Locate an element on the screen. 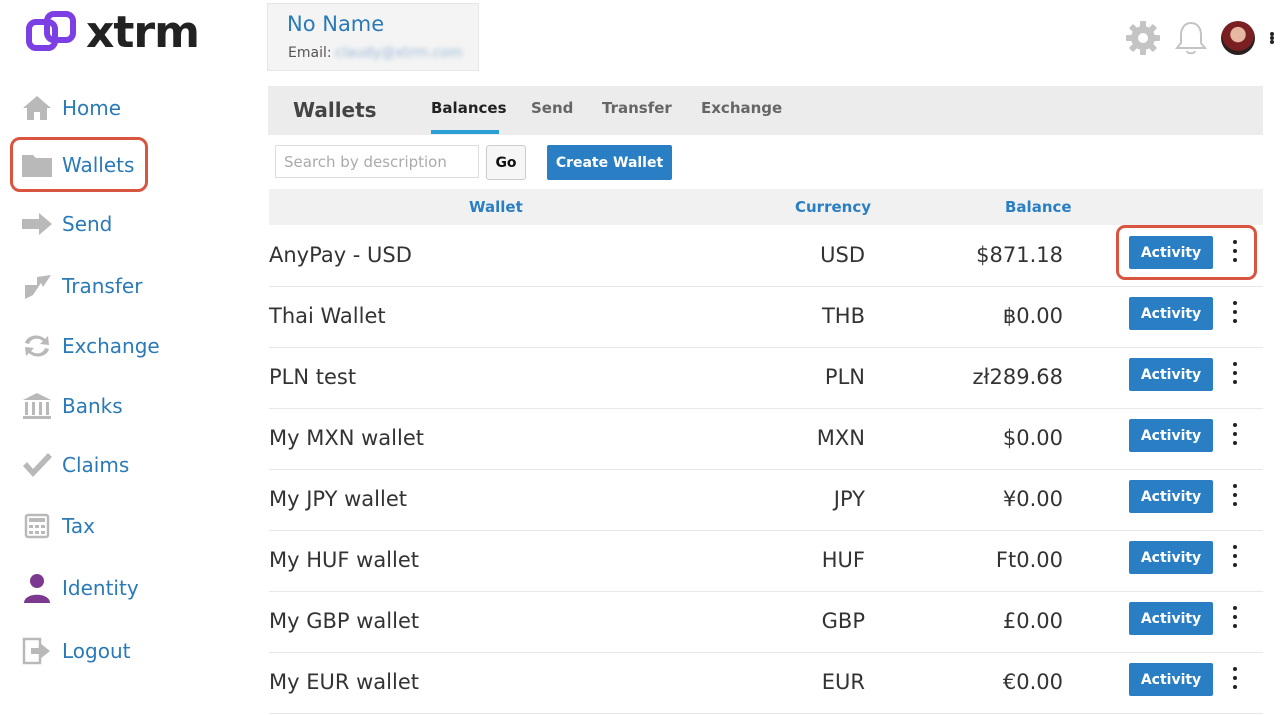 Image resolution: width=1285 pixels, height=715 pixels. avatar is located at coordinates (1238, 38).